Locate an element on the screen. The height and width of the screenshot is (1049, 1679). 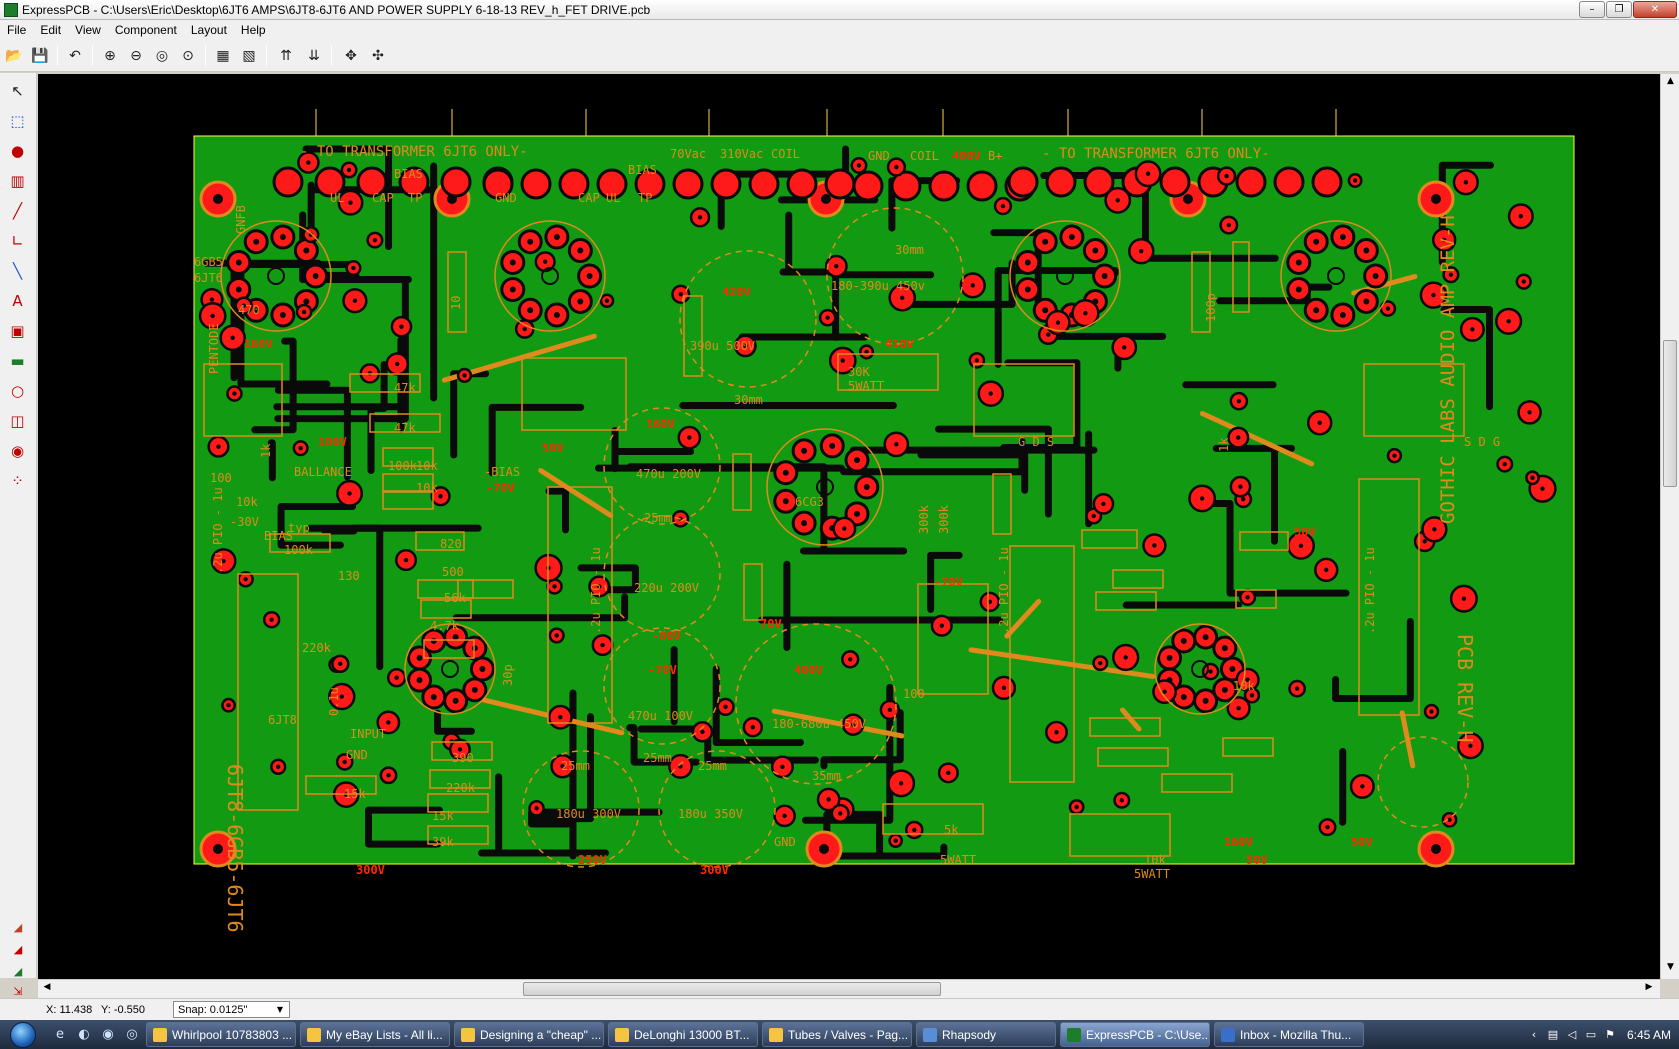
volume-icon: ◁ is located at coordinates (1572, 1035).